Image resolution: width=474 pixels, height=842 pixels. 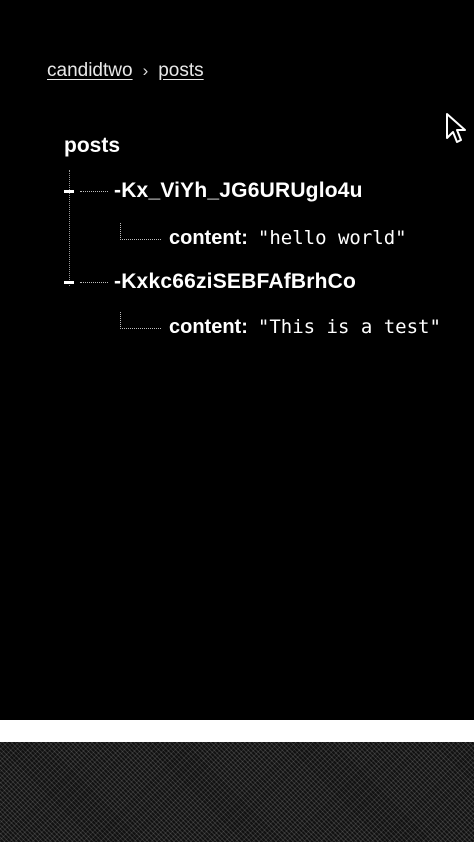 I want to click on breadcrumb-root-link: candidtwo, so click(x=90, y=71).